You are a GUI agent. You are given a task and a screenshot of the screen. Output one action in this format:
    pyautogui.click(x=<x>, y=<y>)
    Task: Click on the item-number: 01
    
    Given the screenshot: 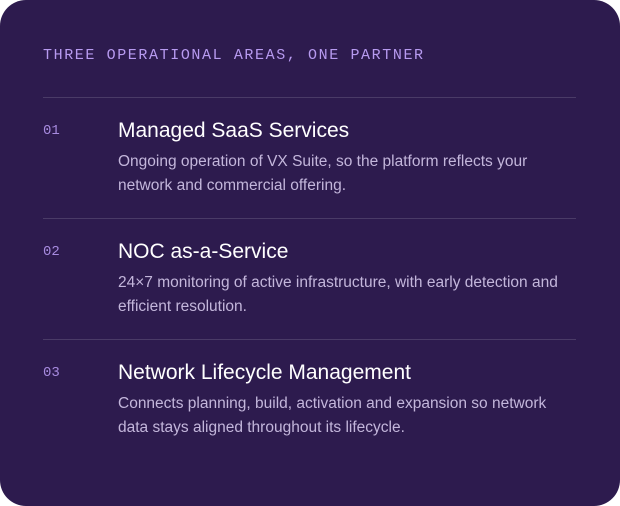 What is the action you would take?
    pyautogui.click(x=51, y=131)
    